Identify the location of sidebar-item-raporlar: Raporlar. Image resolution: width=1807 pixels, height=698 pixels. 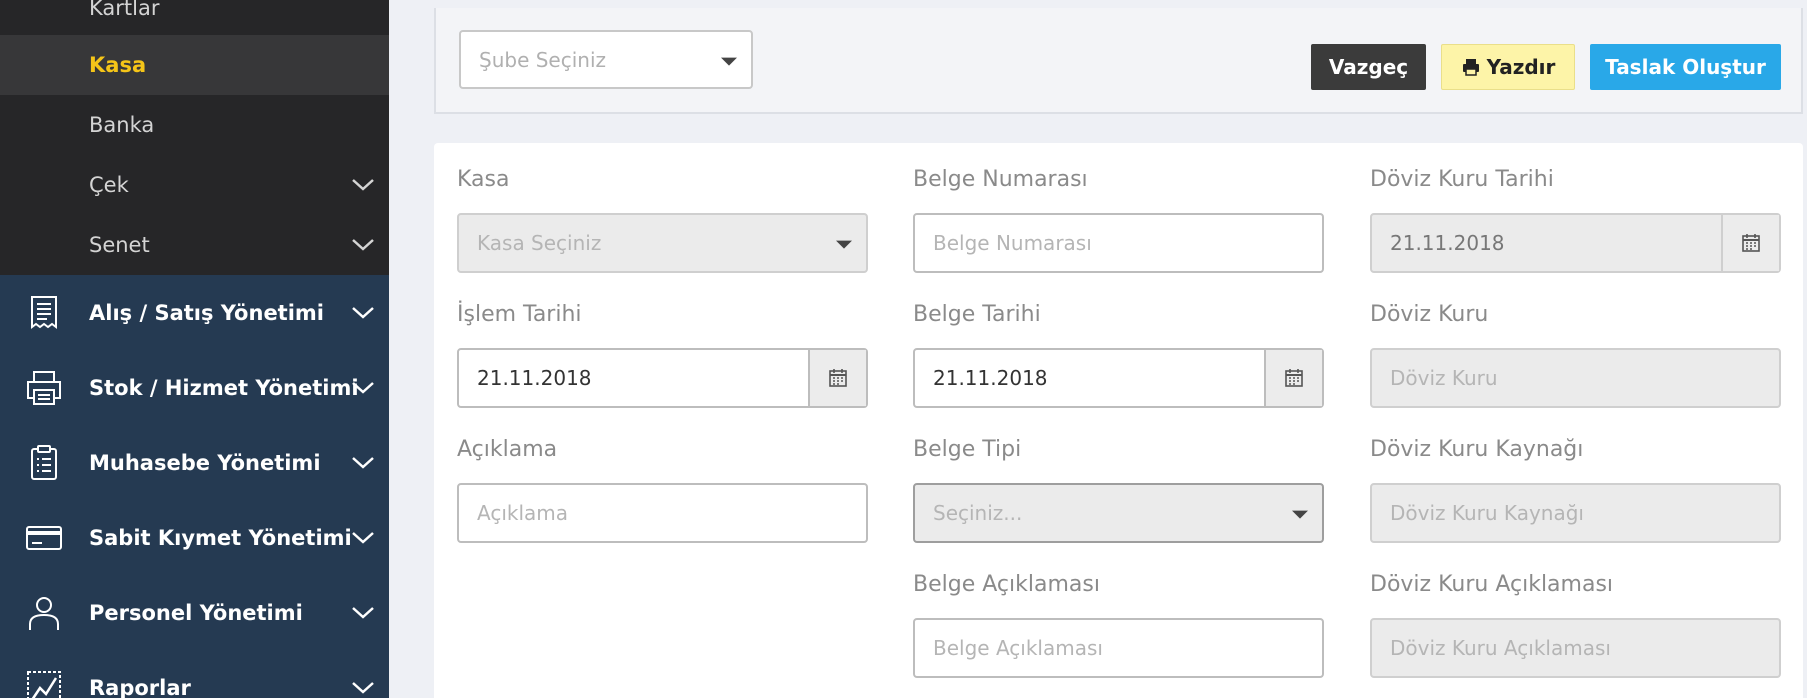
(194, 674).